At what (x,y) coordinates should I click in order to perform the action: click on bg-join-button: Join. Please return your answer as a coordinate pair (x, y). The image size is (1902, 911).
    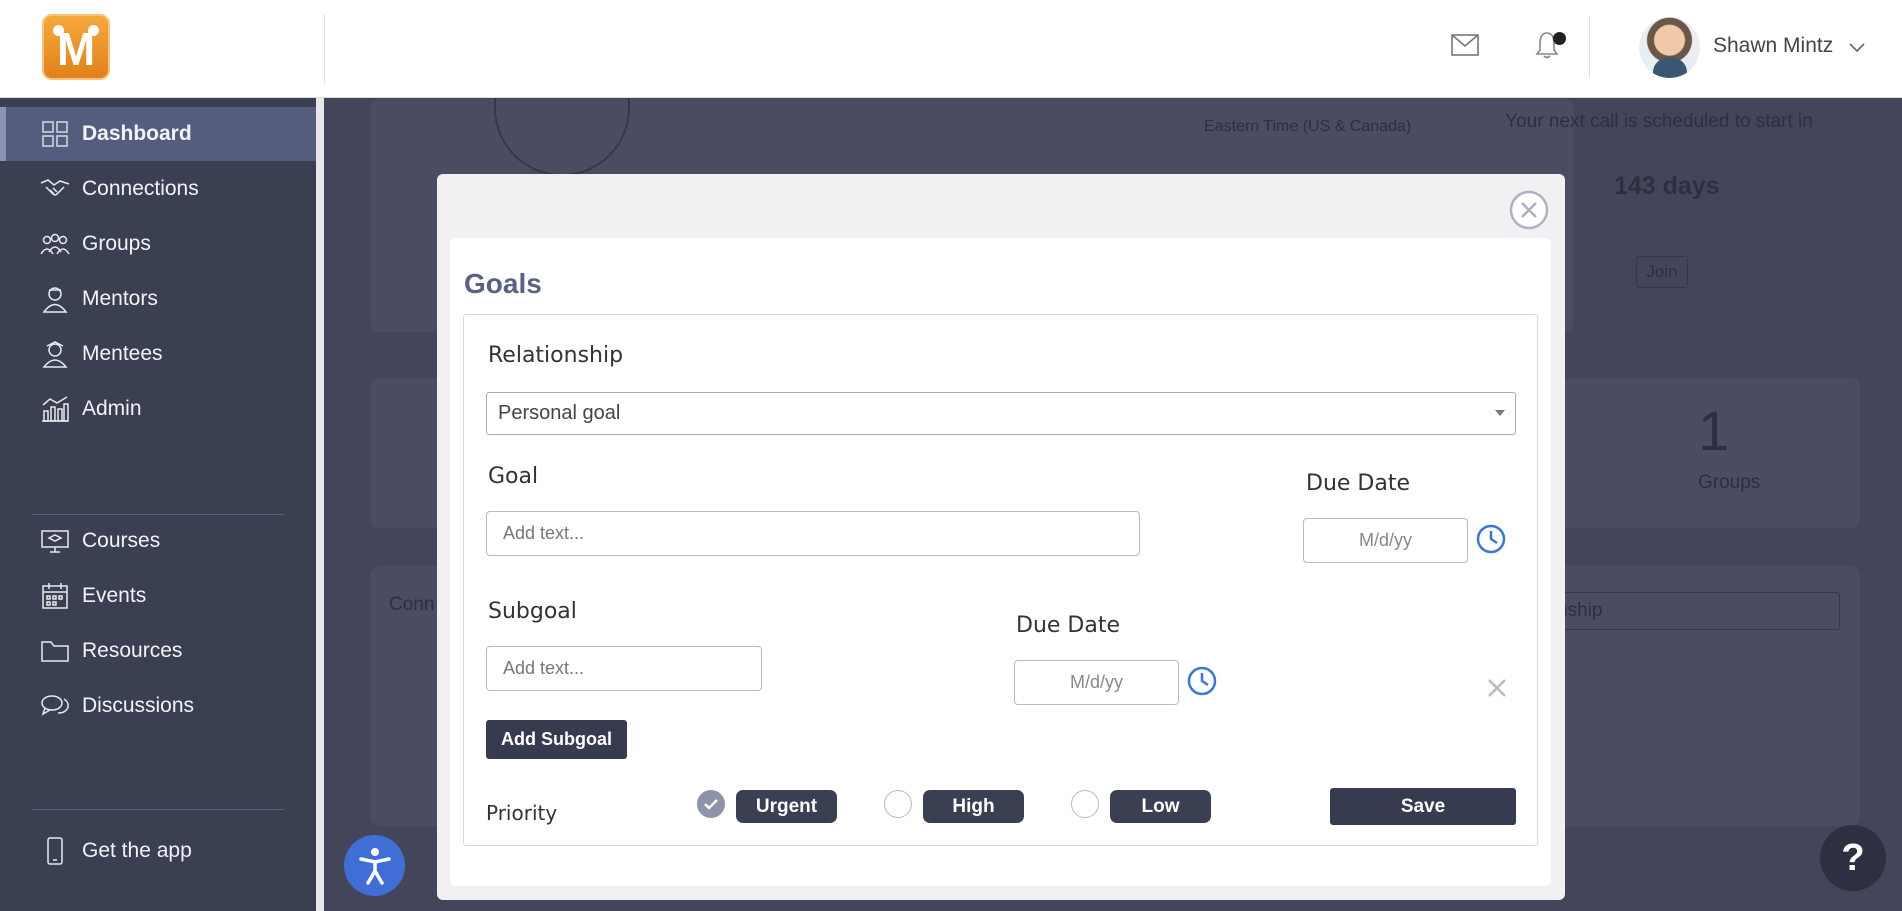
    Looking at the image, I should click on (1662, 272).